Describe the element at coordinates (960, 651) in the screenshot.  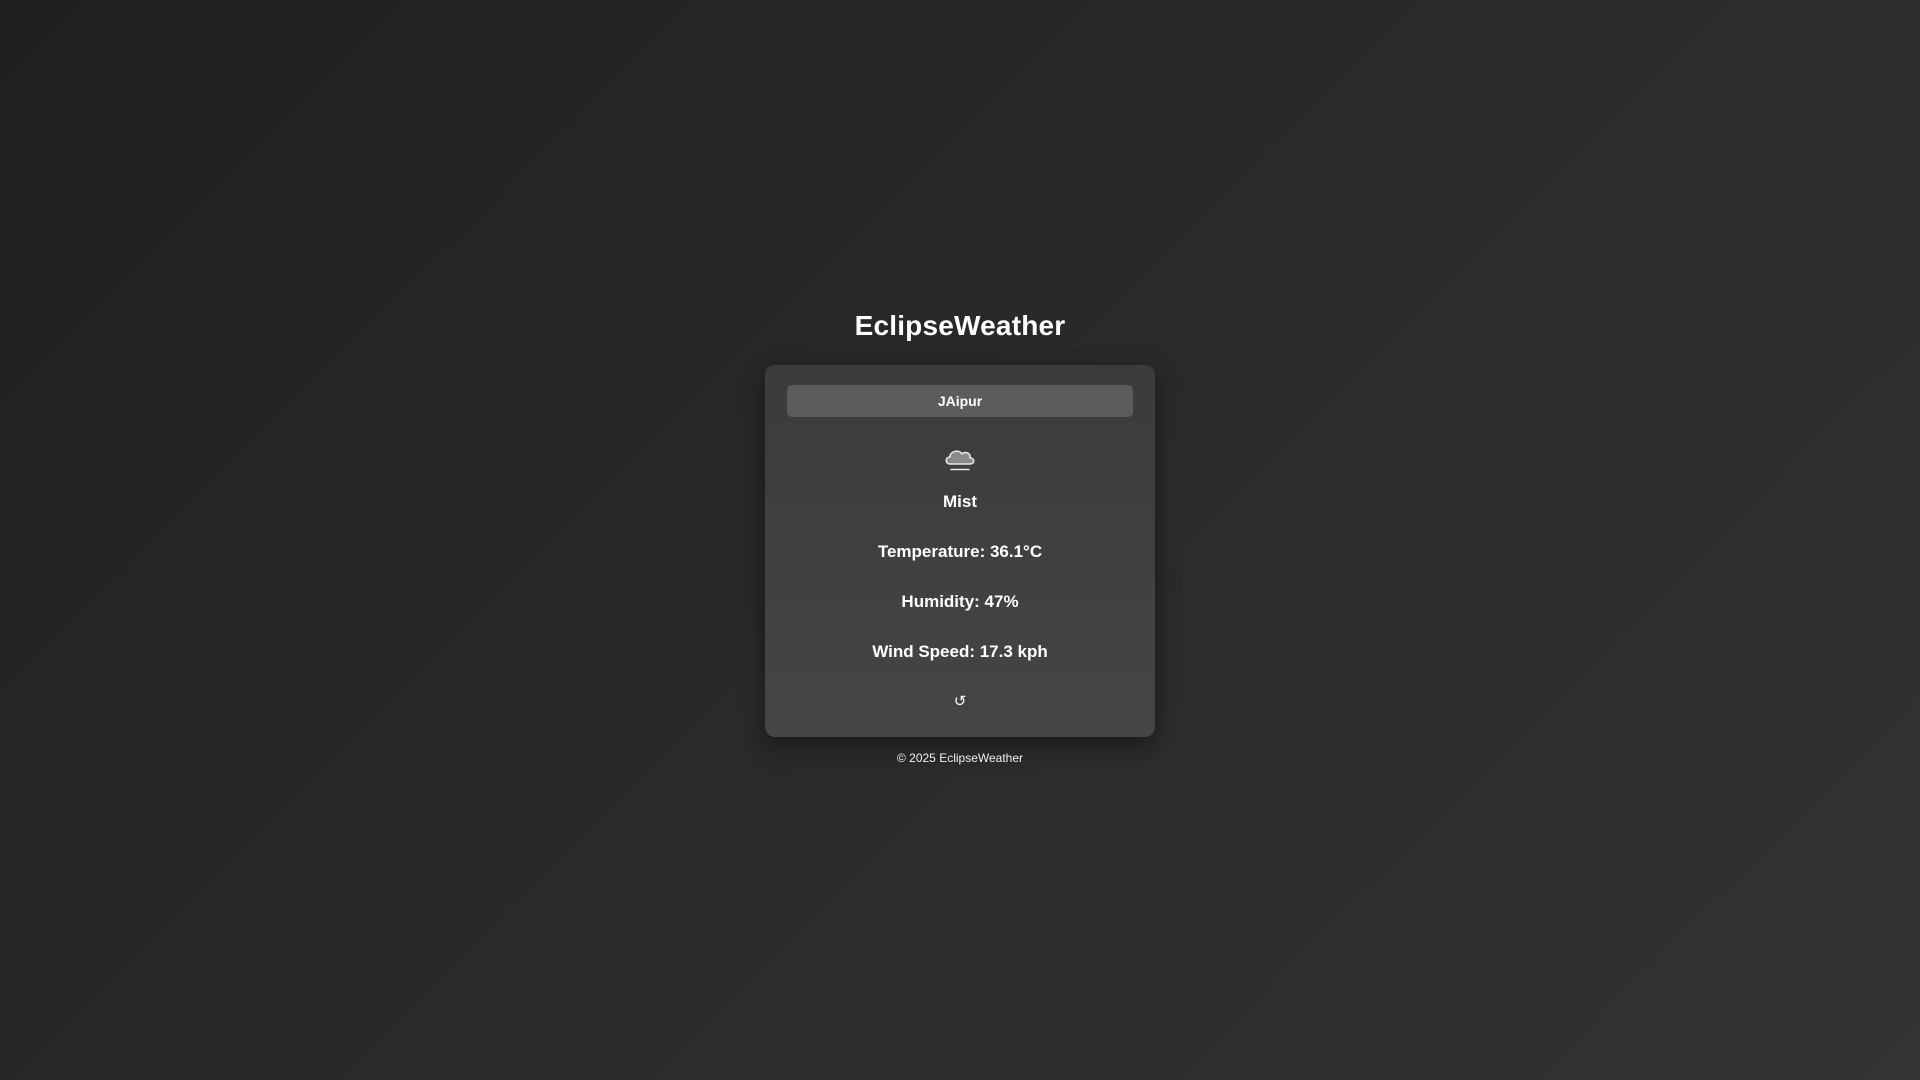
I see `wind-speed-value: Wind Speed: 17.3 kph` at that location.